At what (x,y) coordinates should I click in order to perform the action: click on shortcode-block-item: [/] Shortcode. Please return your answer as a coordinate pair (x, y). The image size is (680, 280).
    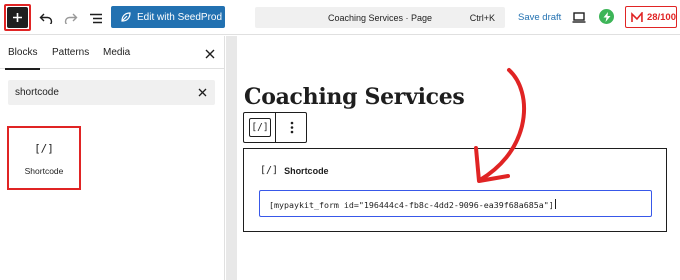
    Looking at the image, I should click on (44, 158).